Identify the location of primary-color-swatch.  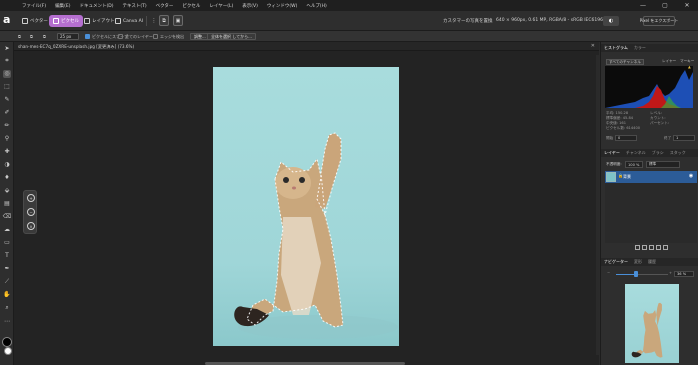
(7, 342).